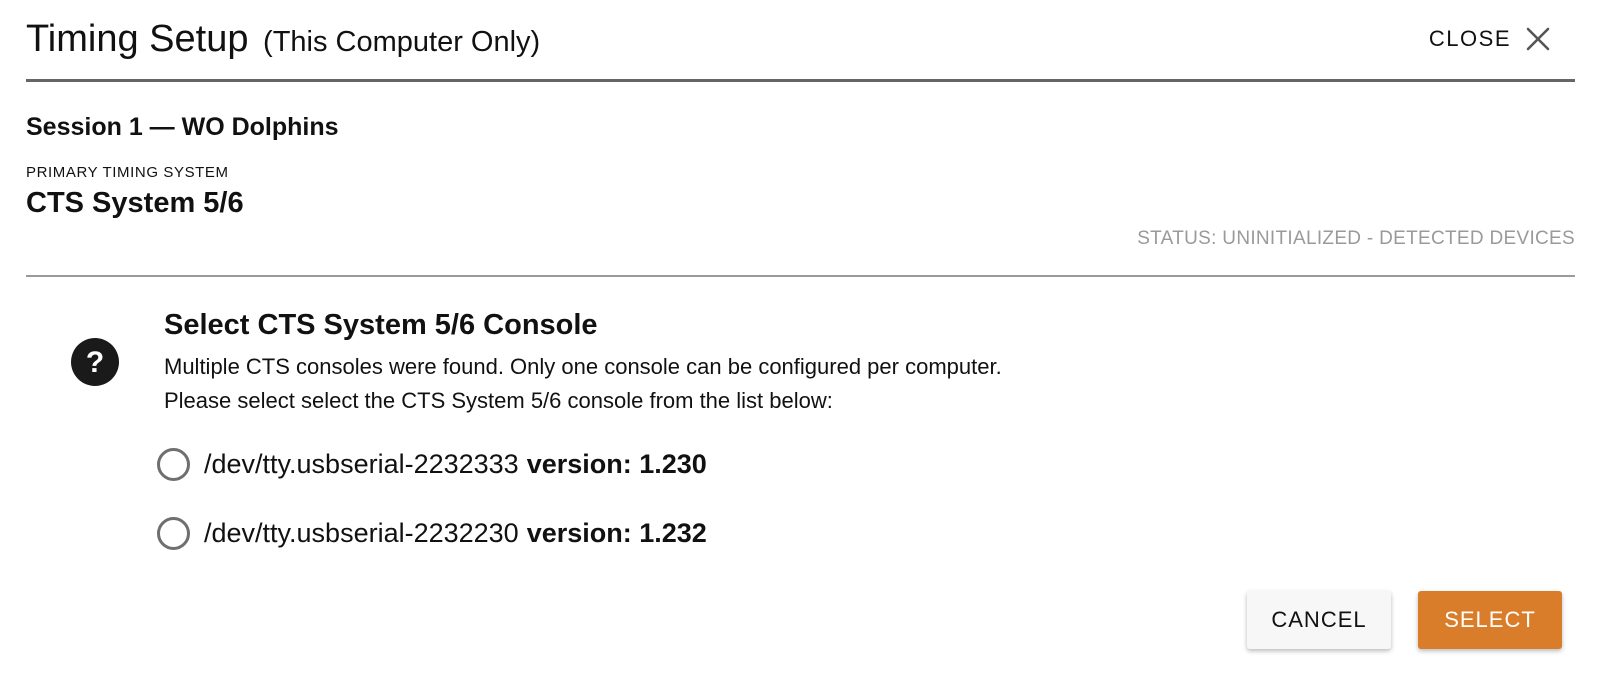 The height and width of the screenshot is (678, 1600). What do you see at coordinates (1490, 620) in the screenshot?
I see `select-button: SELECT` at bounding box center [1490, 620].